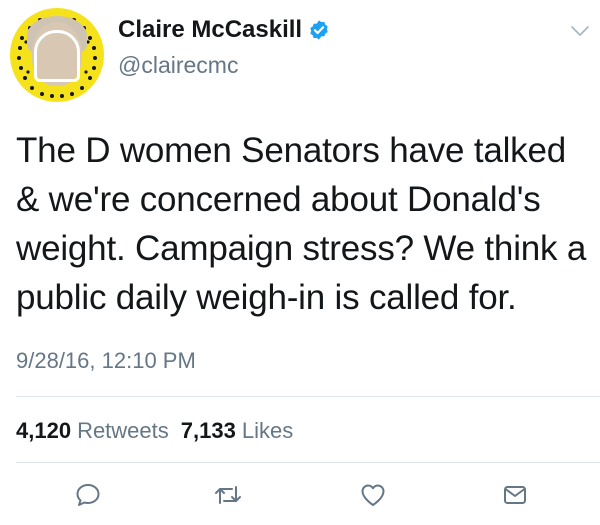 This screenshot has height=525, width=600. I want to click on retweets-count: 4,120, so click(43, 431).